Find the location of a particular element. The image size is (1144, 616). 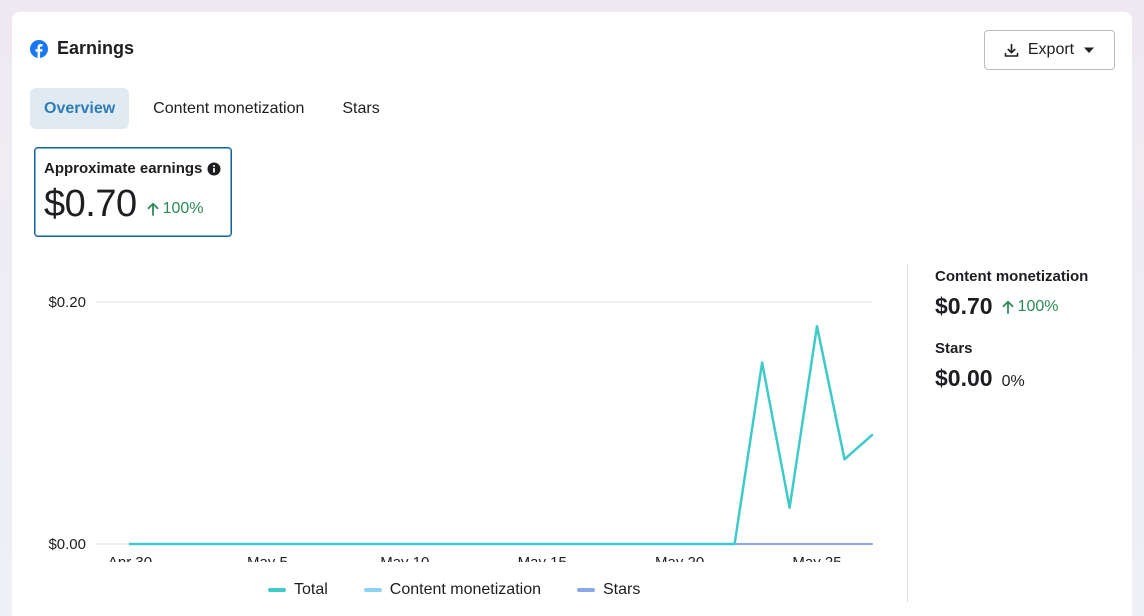

legend-item-stars: Stars is located at coordinates (608, 590).